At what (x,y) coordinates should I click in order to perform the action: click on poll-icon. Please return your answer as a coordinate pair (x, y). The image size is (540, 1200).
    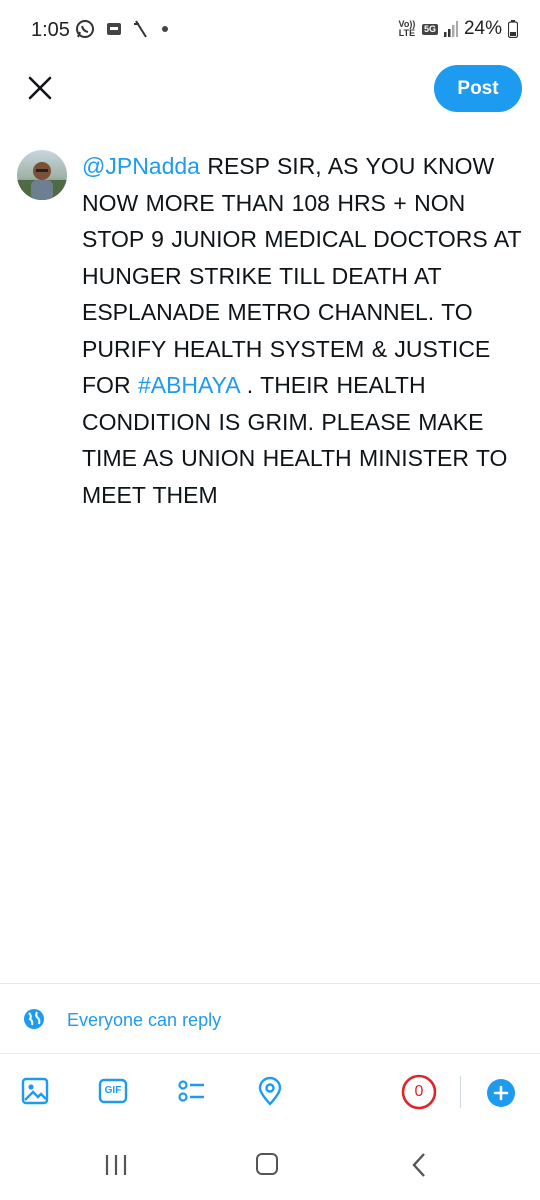
    Looking at the image, I should click on (191, 1091).